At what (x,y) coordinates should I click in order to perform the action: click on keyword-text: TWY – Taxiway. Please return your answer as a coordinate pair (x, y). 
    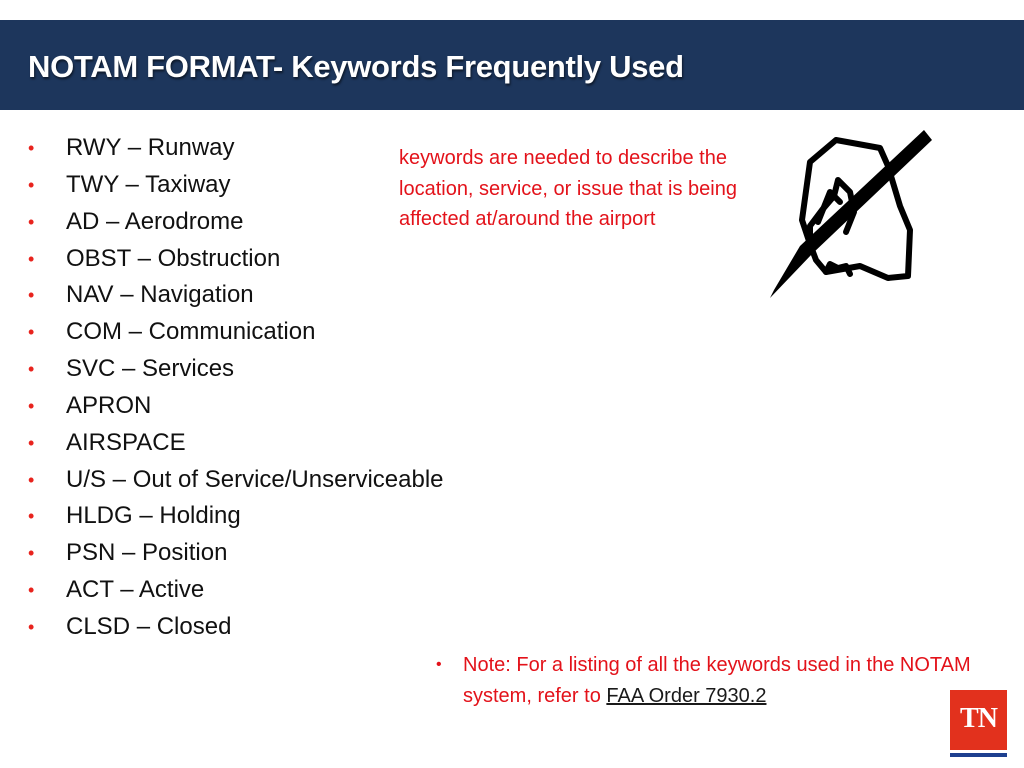
    Looking at the image, I should click on (148, 184).